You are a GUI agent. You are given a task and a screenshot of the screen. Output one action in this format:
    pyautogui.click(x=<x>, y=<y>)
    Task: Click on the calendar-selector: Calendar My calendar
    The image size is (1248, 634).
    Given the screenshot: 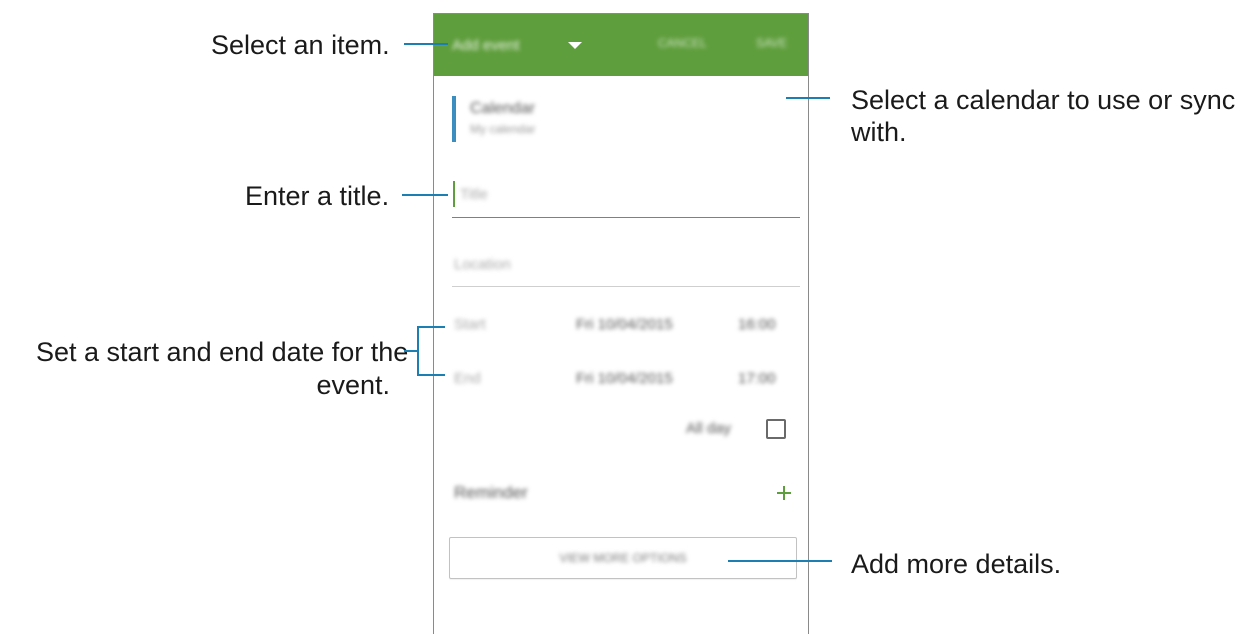 What is the action you would take?
    pyautogui.click(x=622, y=121)
    